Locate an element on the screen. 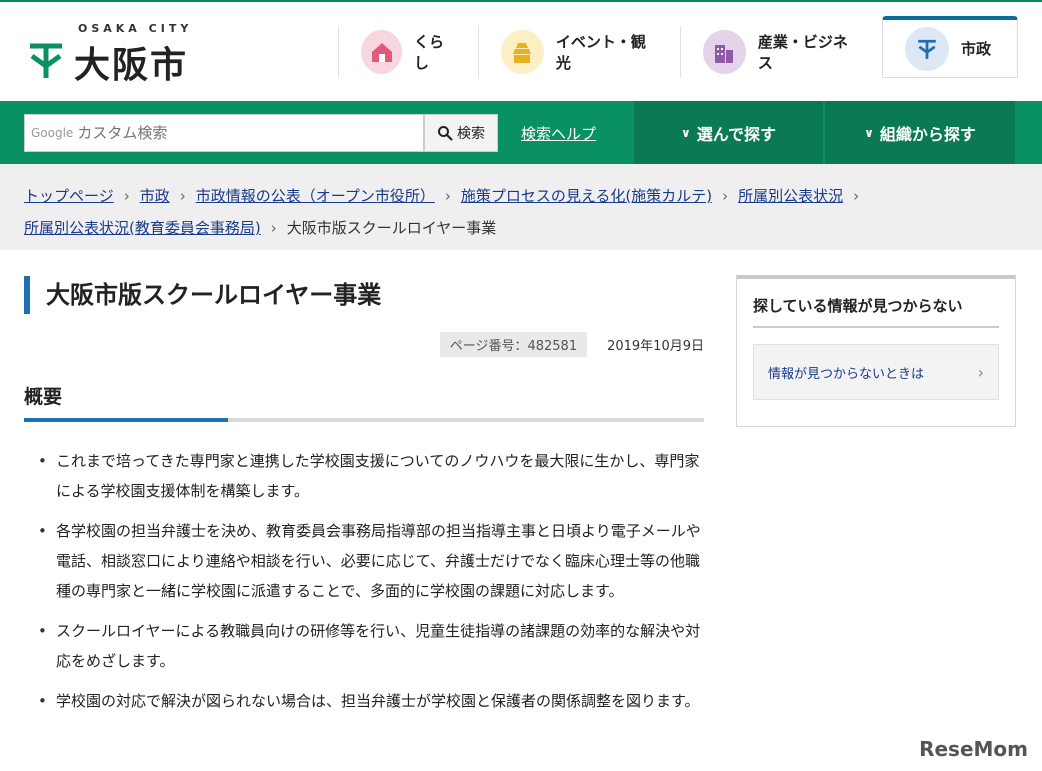  breadcrumb-link: 所属別公表状況 is located at coordinates (790, 196).